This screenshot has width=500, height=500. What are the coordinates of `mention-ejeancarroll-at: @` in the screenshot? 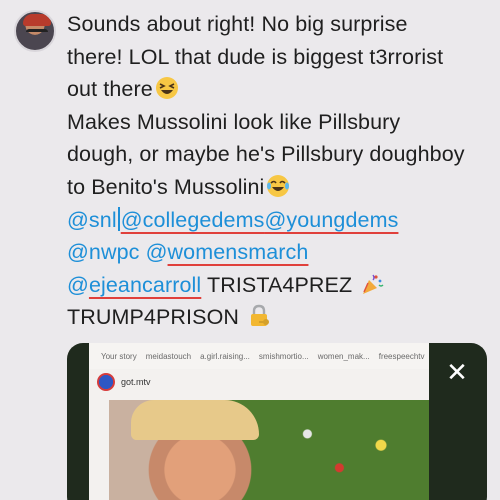 It's located at (78, 285).